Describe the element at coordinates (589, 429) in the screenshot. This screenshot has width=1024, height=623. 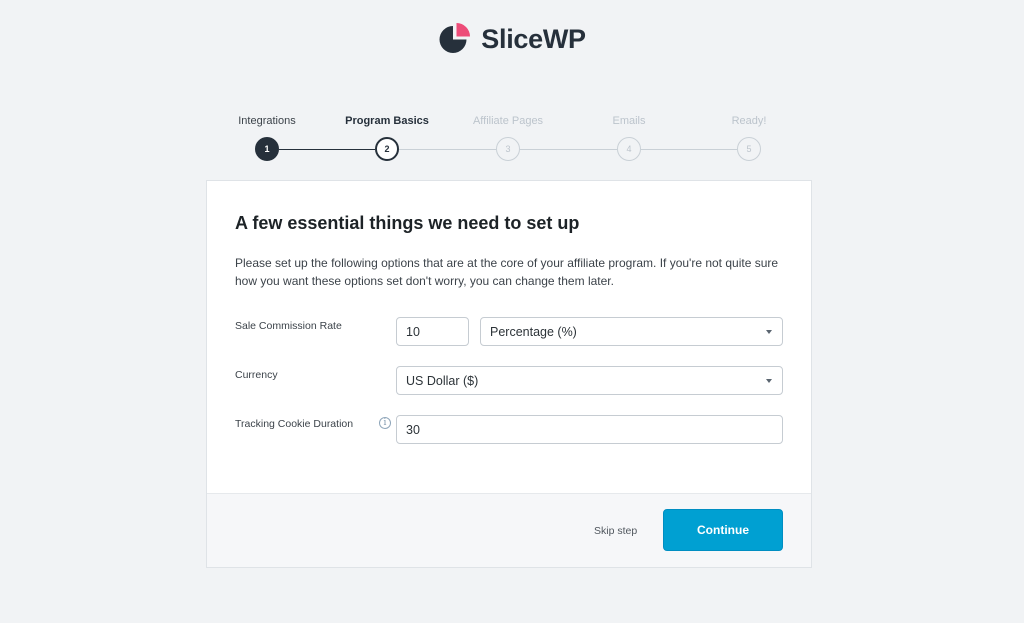
I see `cookie-duration-input: 30` at that location.